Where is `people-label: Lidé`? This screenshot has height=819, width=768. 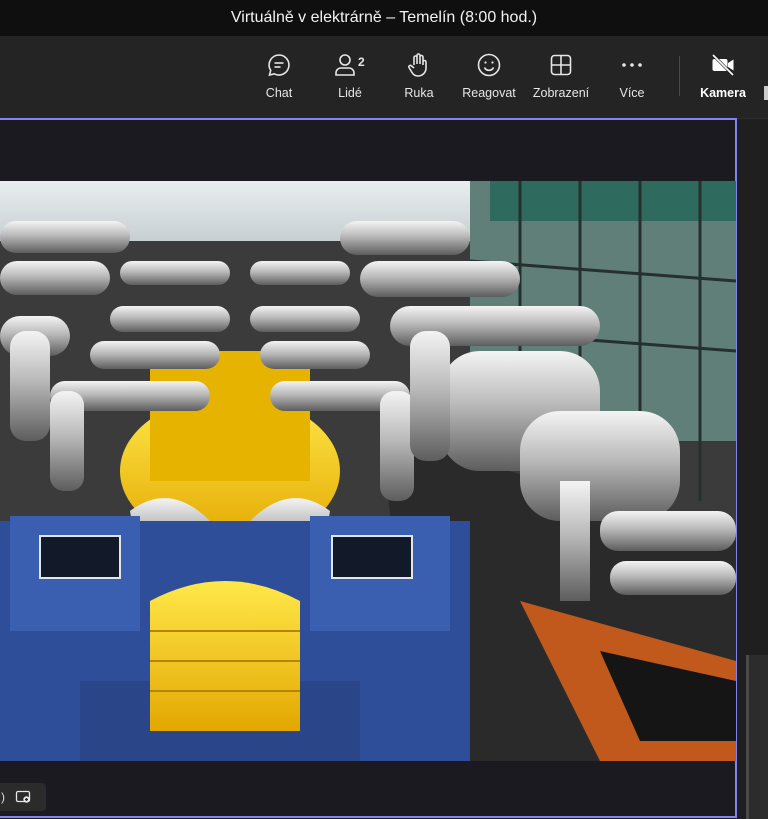 people-label: Lidé is located at coordinates (350, 93).